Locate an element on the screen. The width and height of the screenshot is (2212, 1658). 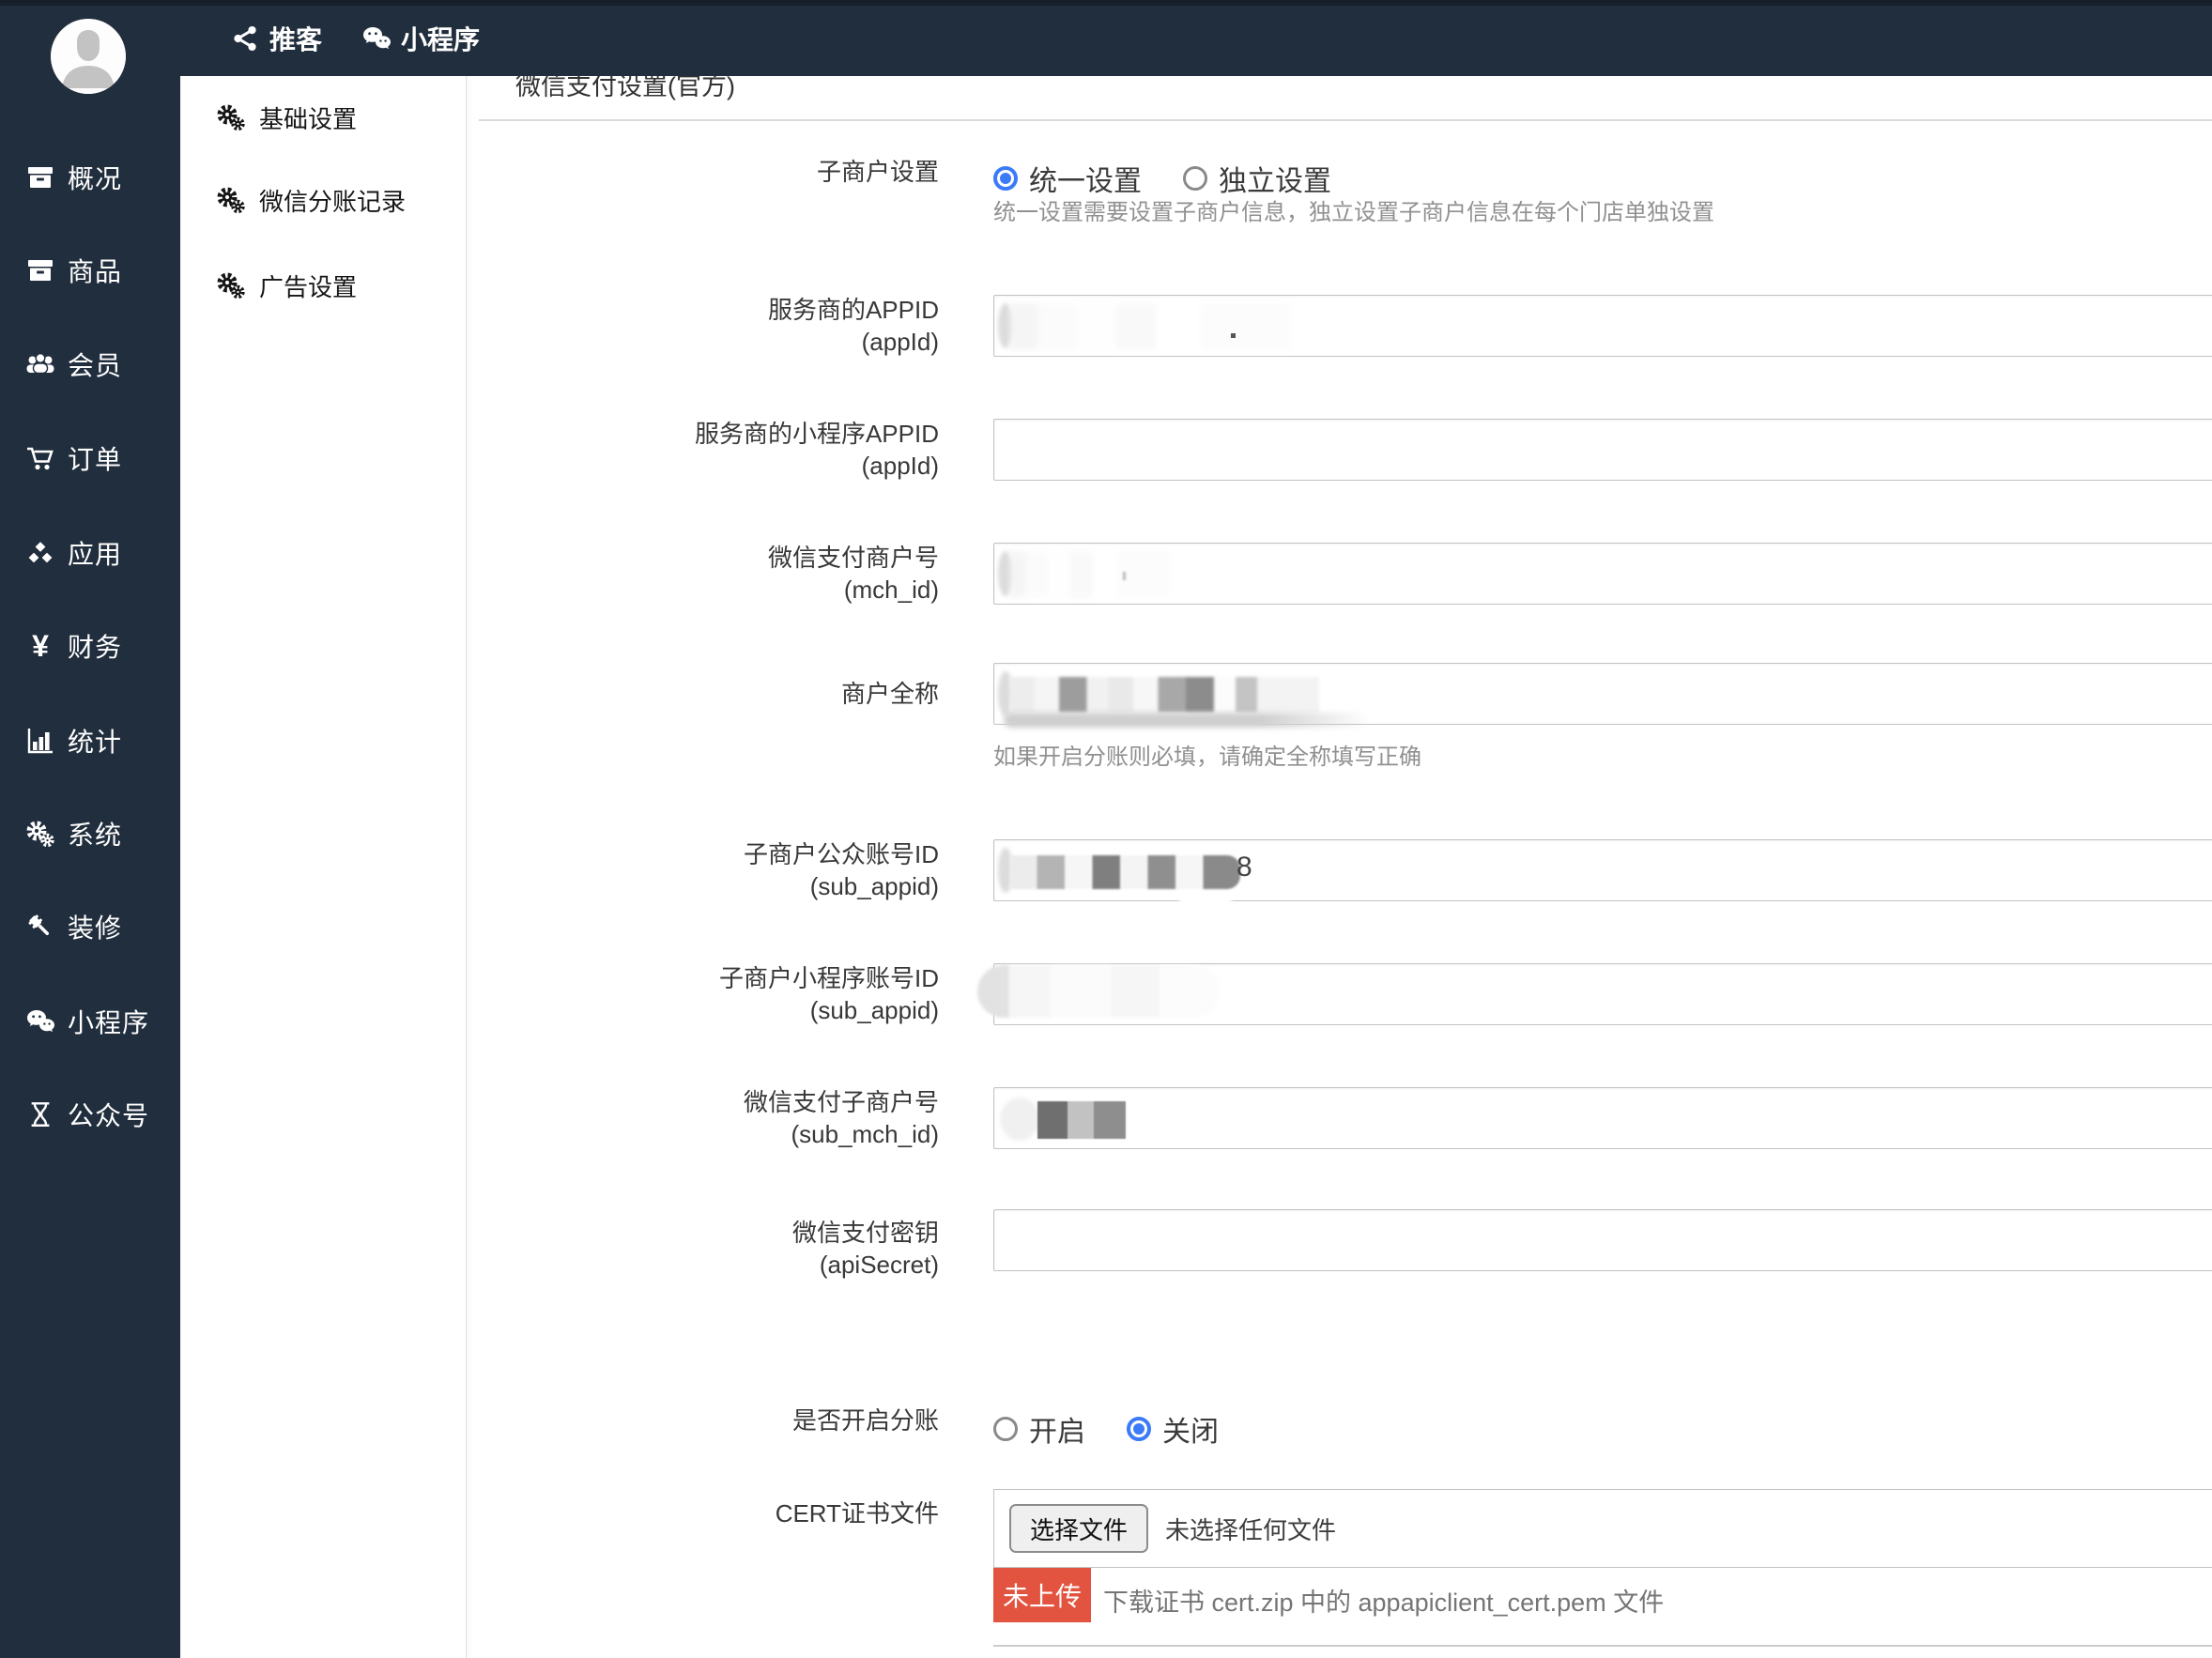
radio-unified-setting is located at coordinates (1005, 178).